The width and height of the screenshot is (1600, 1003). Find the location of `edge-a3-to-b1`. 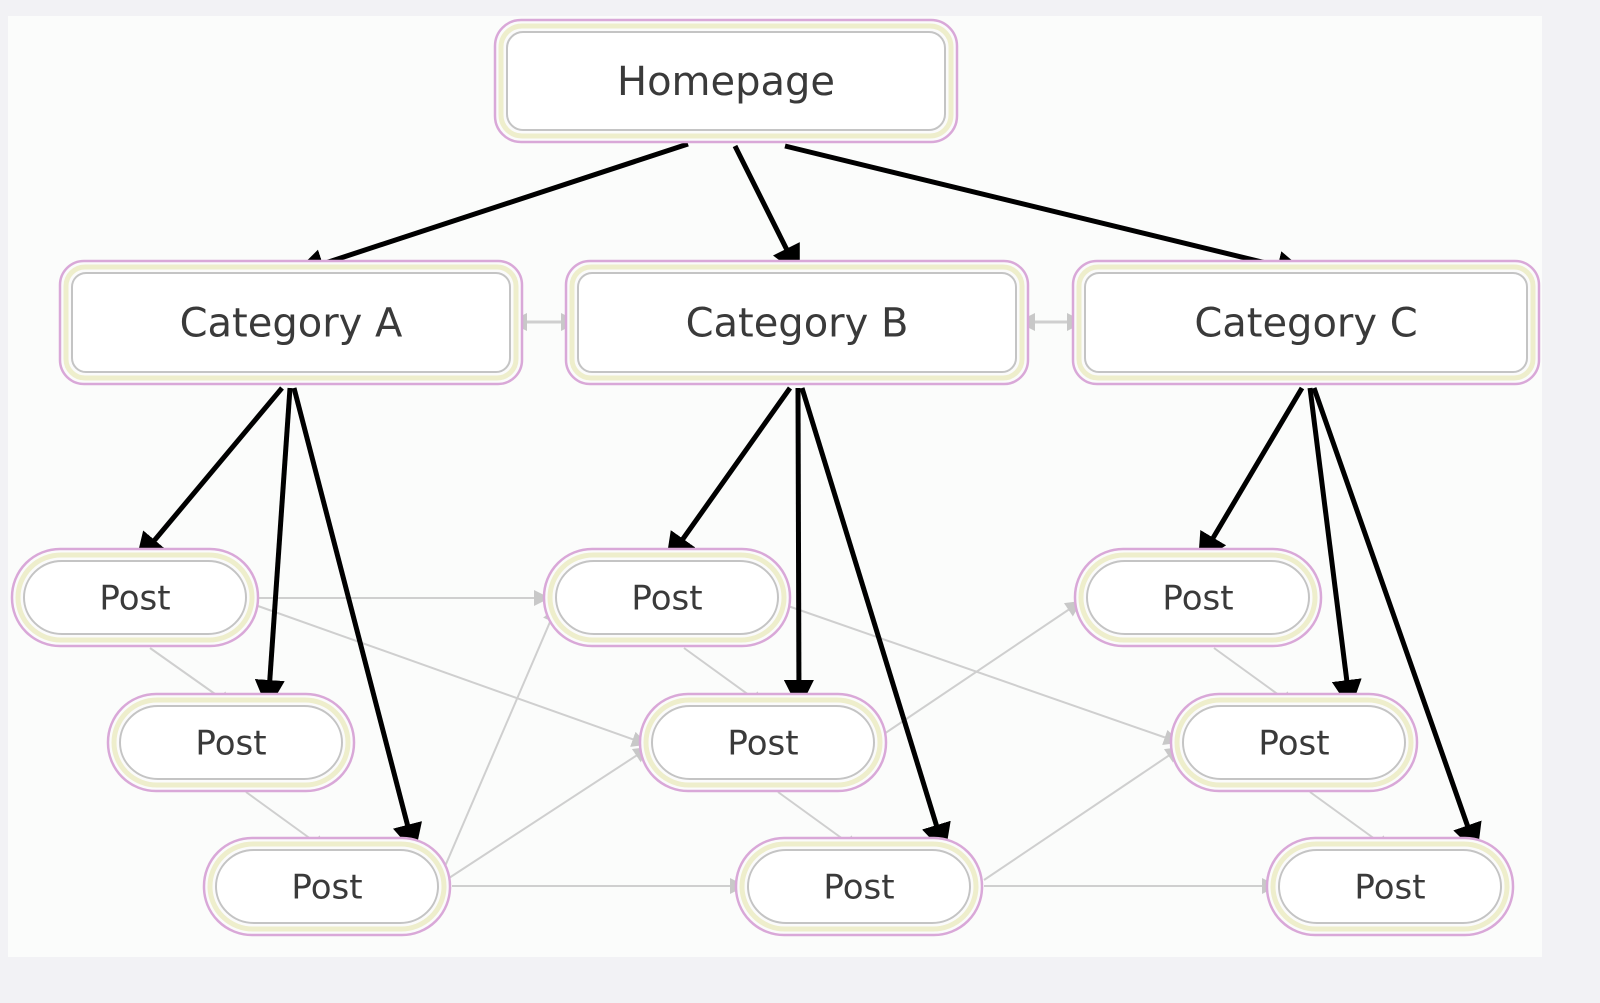

edge-a3-to-b1 is located at coordinates (498, 742).